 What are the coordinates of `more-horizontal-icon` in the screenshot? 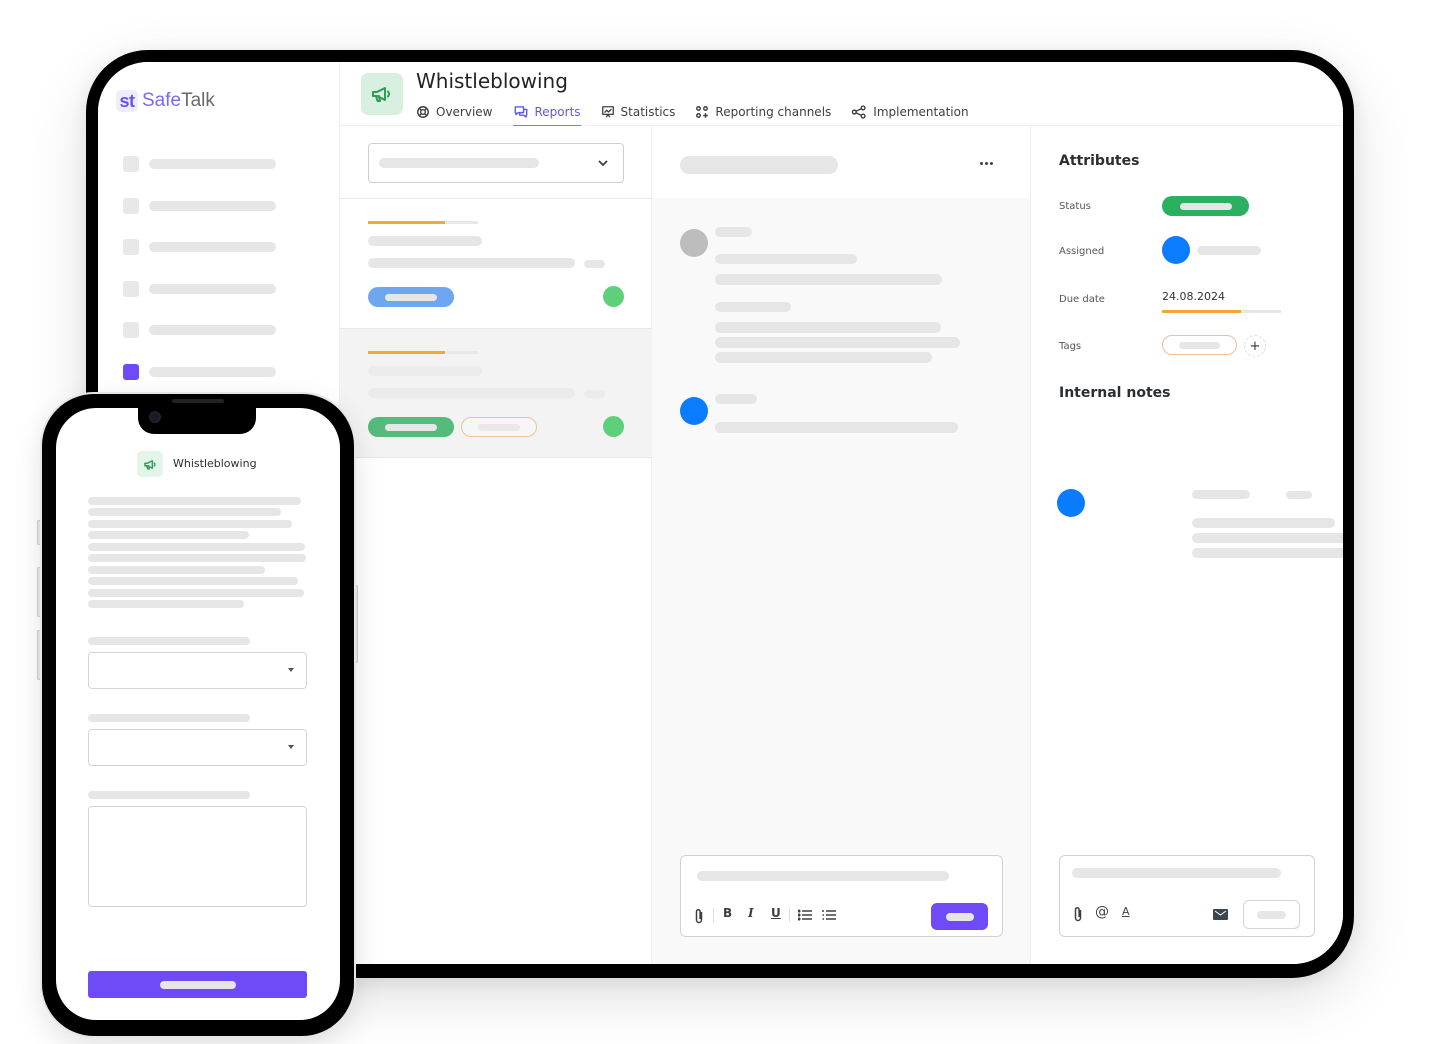 It's located at (986, 163).